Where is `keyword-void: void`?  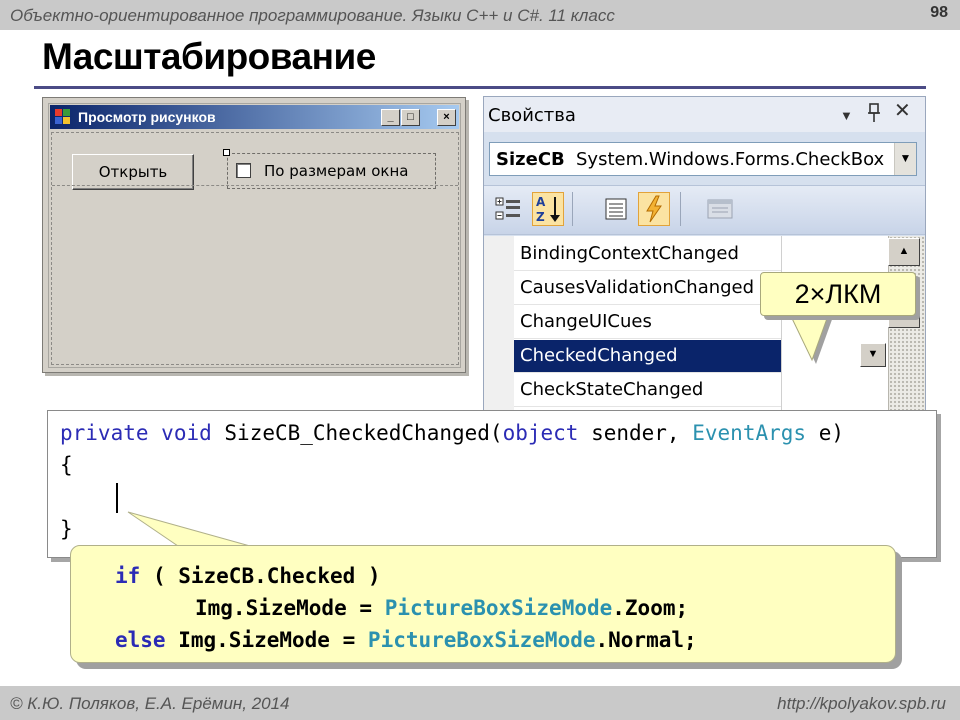 keyword-void: void is located at coordinates (186, 433).